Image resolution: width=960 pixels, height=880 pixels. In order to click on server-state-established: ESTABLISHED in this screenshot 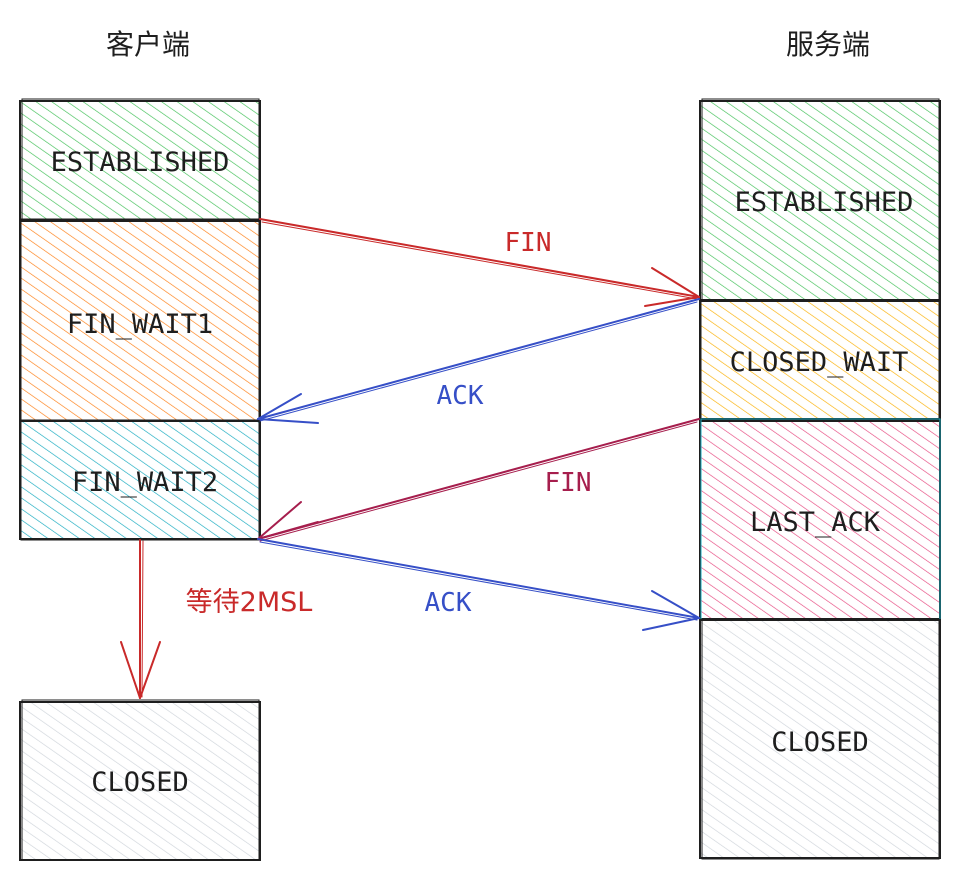, I will do `click(820, 199)`.